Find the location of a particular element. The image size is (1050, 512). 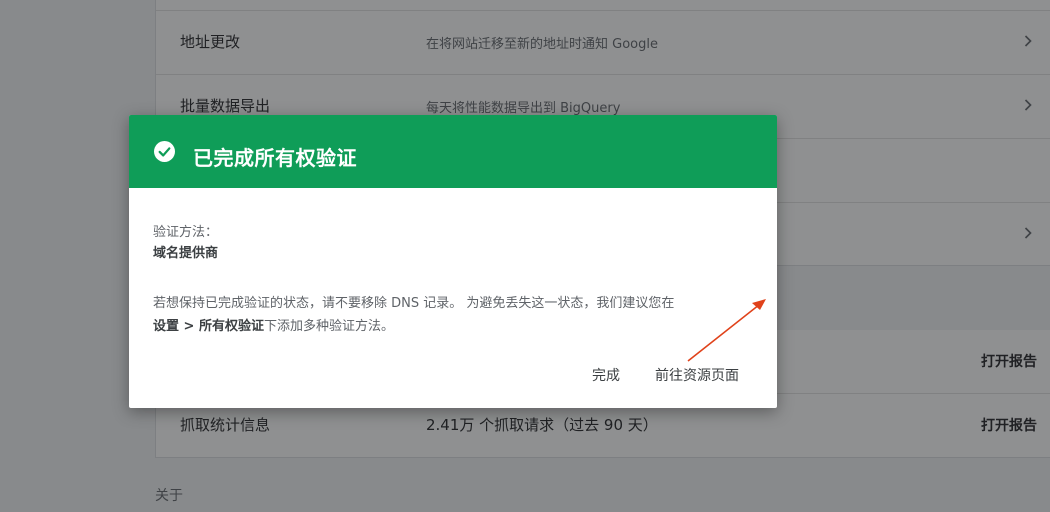

check-circle-icon is located at coordinates (164, 151).